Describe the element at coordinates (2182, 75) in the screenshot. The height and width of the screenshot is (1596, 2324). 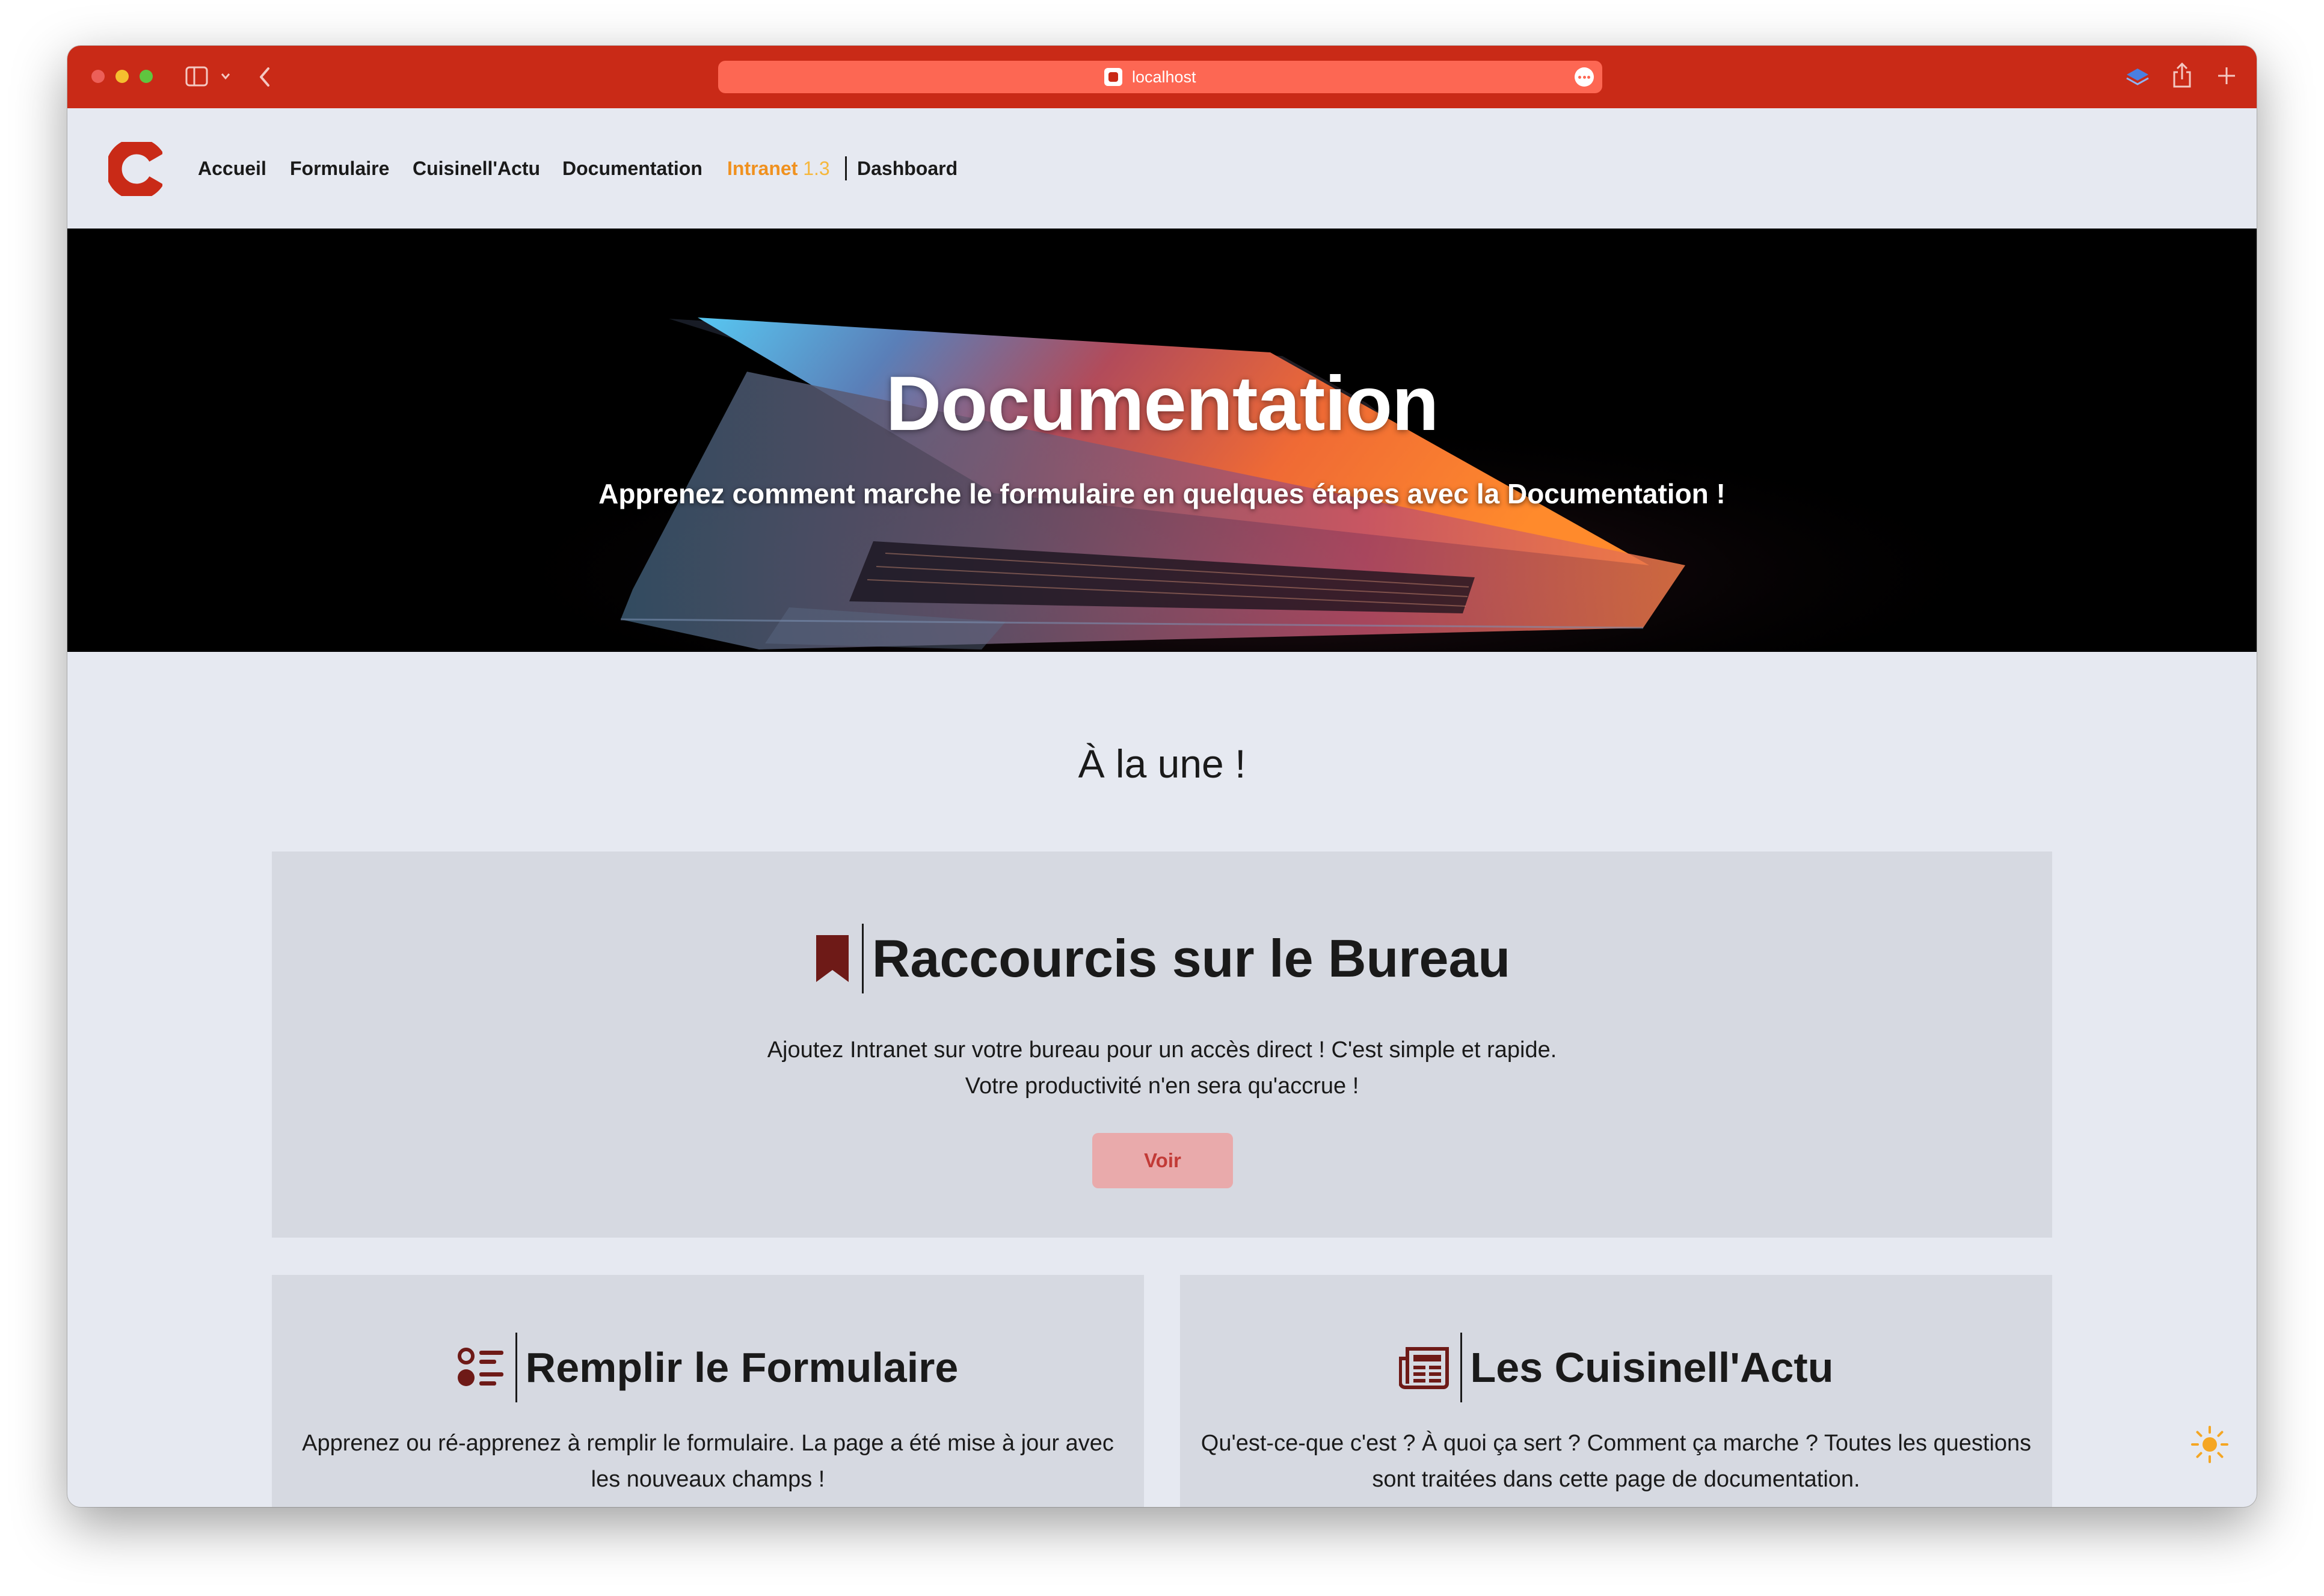
I see `share-icon` at that location.